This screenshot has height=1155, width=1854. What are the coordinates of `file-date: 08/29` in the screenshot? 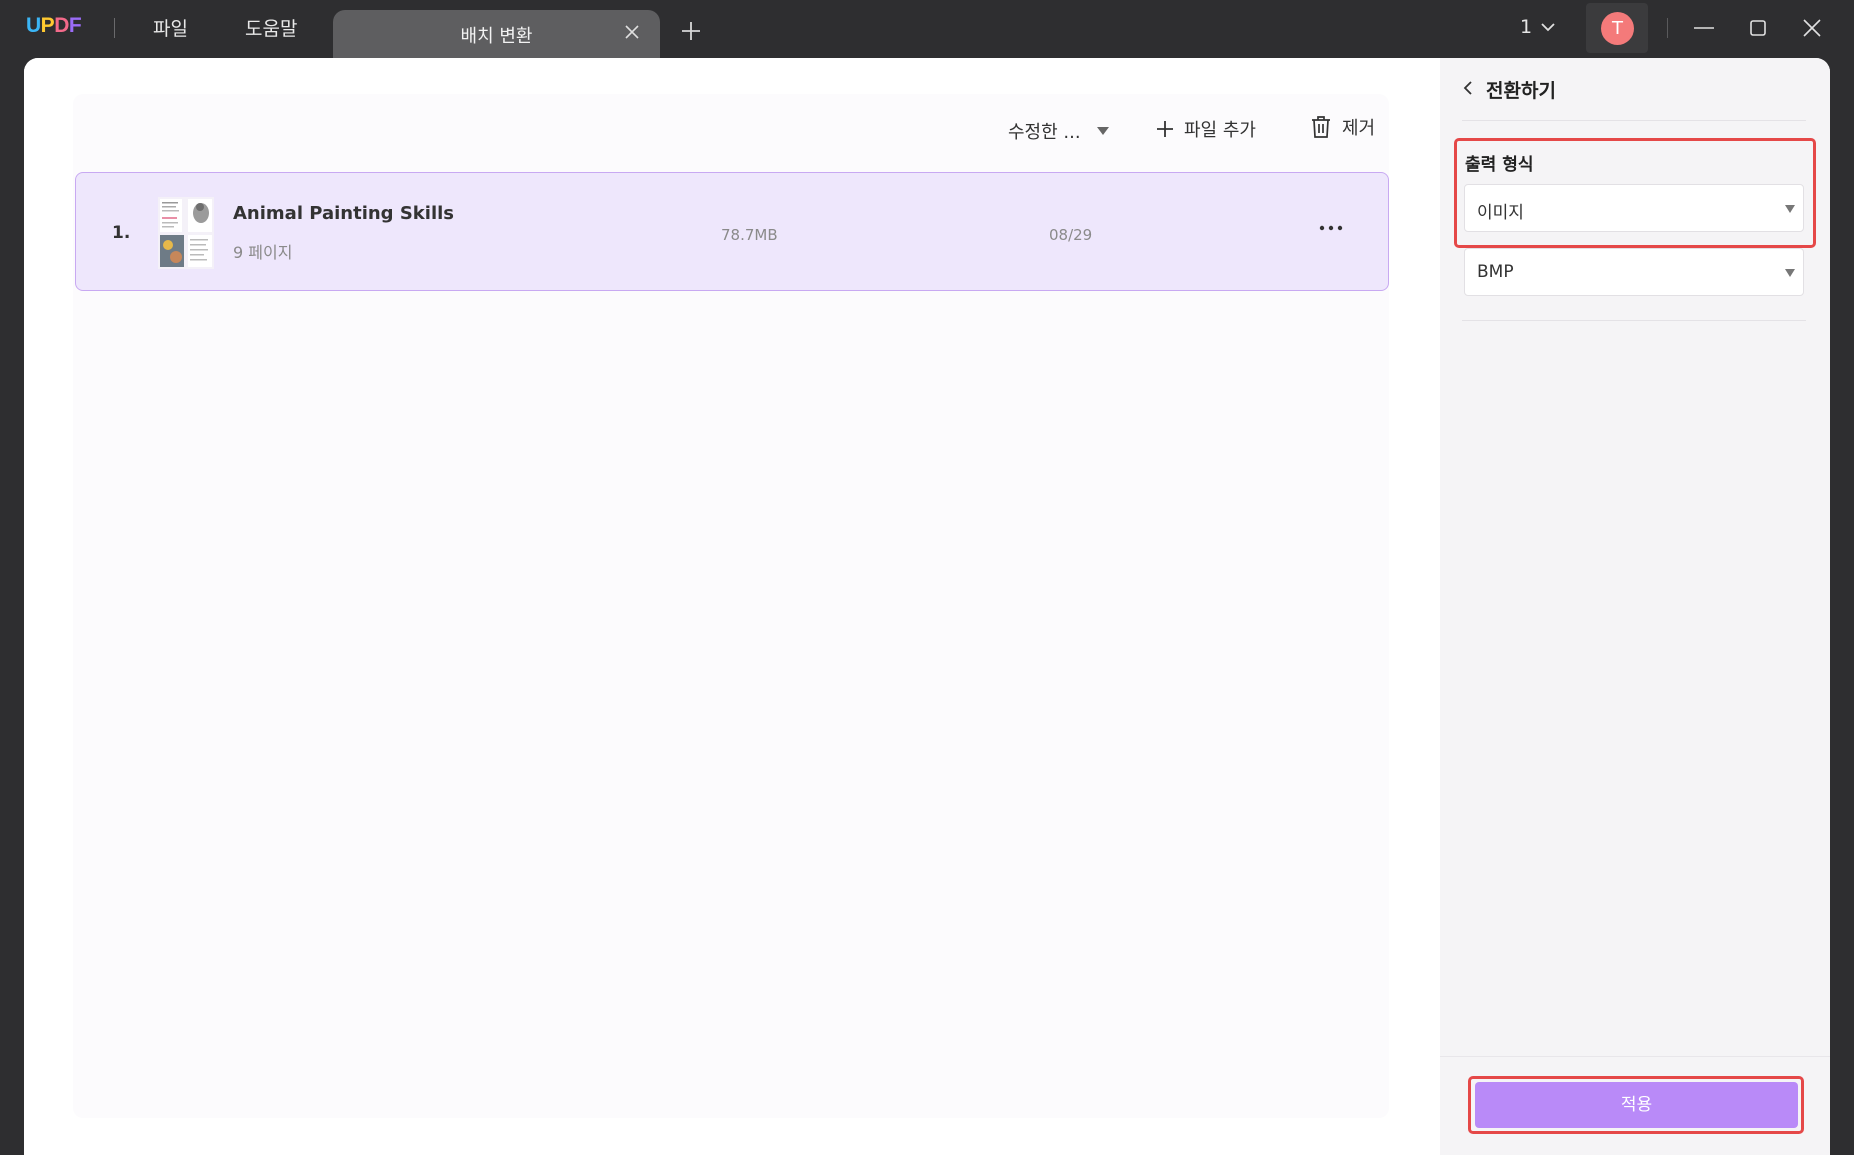 It's located at (1071, 235).